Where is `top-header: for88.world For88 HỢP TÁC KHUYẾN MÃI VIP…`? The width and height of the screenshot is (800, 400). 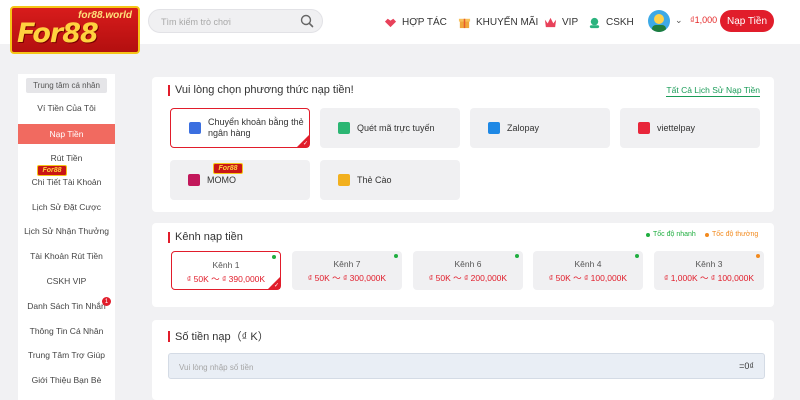 top-header: for88.world For88 HỢP TÁC KHUYẾN MÃI VIP… is located at coordinates (400, 27).